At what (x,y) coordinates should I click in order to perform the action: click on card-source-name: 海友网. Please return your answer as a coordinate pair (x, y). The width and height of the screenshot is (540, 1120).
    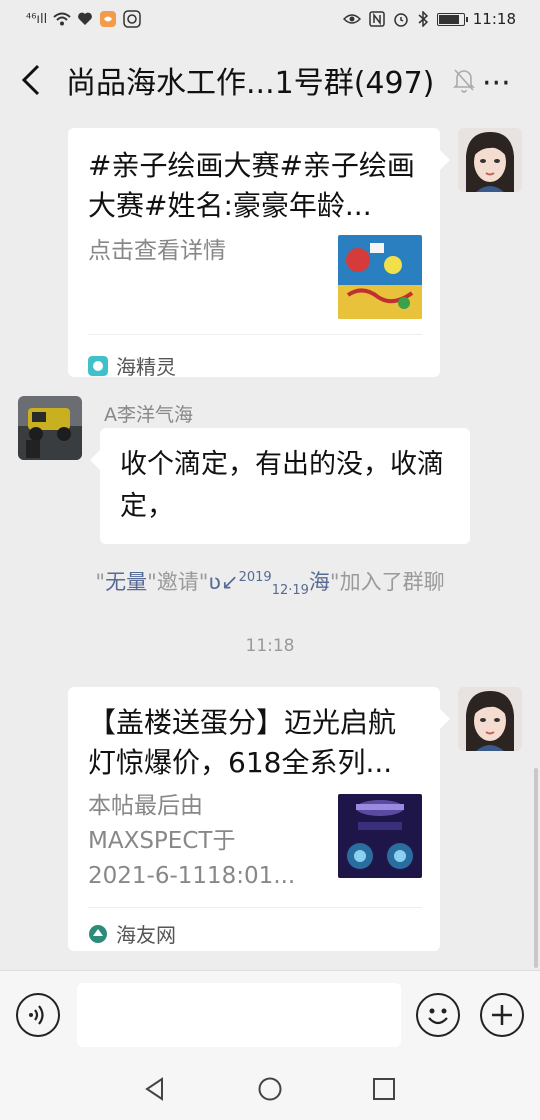
    Looking at the image, I should click on (146, 935).